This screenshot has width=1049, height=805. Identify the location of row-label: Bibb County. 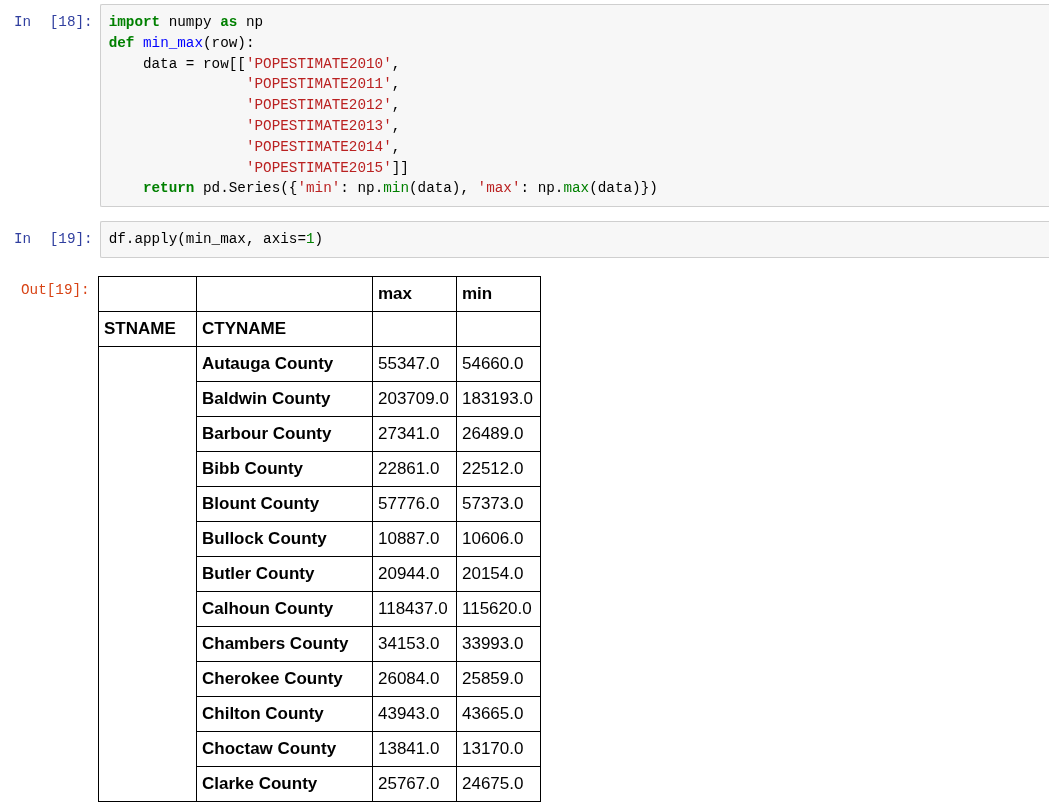
(284, 469).